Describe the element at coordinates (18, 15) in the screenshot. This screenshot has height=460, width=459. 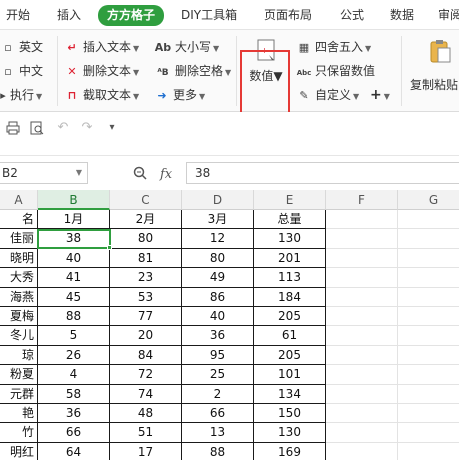
I see `tab-home: 开始` at that location.